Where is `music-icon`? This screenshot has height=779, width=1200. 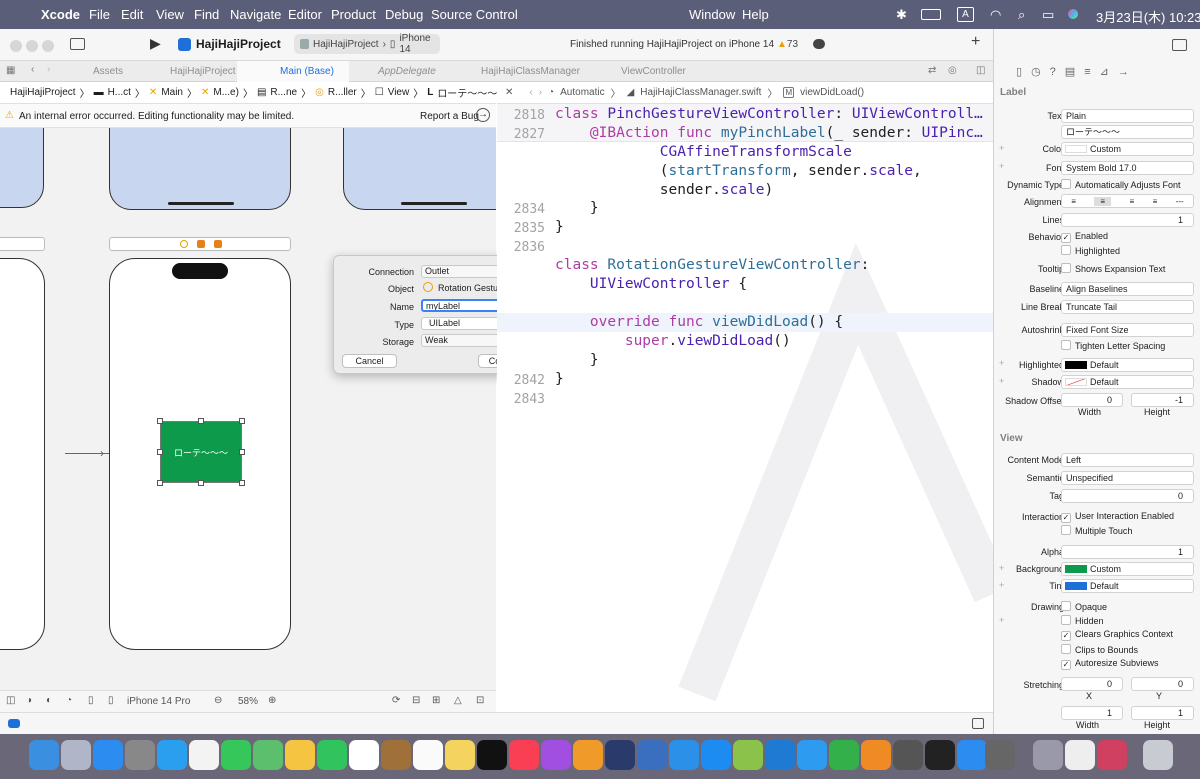
music-icon is located at coordinates (524, 755).